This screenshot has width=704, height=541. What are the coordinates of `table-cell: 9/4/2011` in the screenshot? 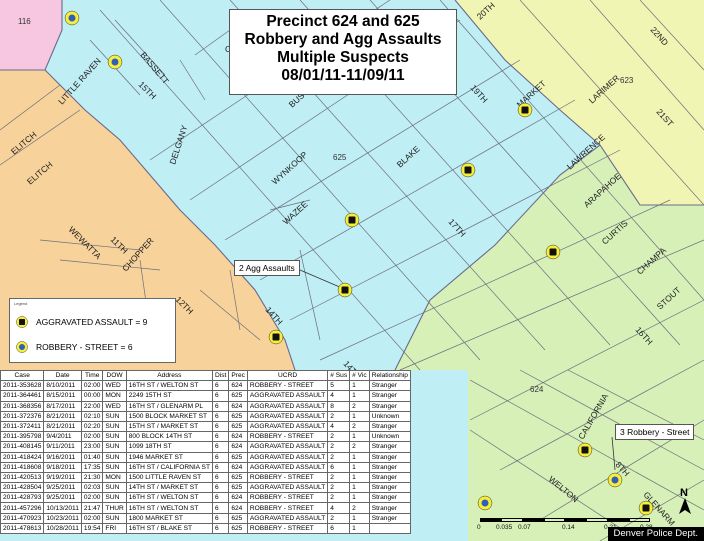 It's located at (62, 437).